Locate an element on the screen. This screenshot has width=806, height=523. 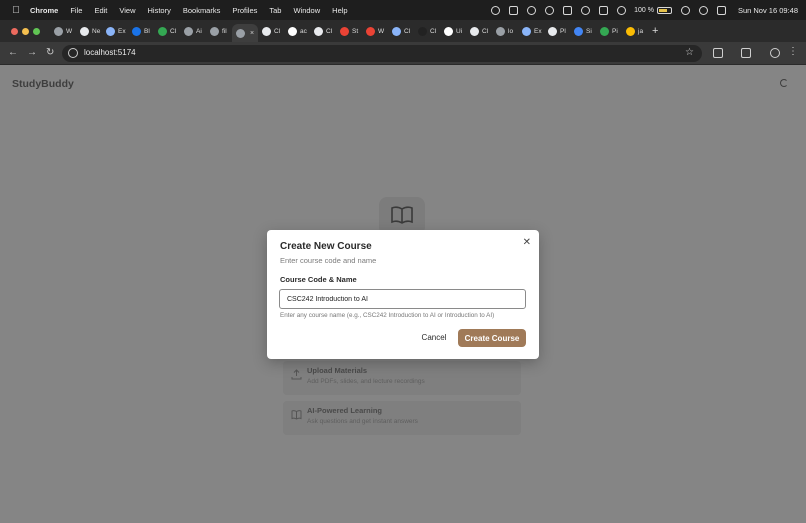
browser-tab: Pi is located at coordinates (609, 31).